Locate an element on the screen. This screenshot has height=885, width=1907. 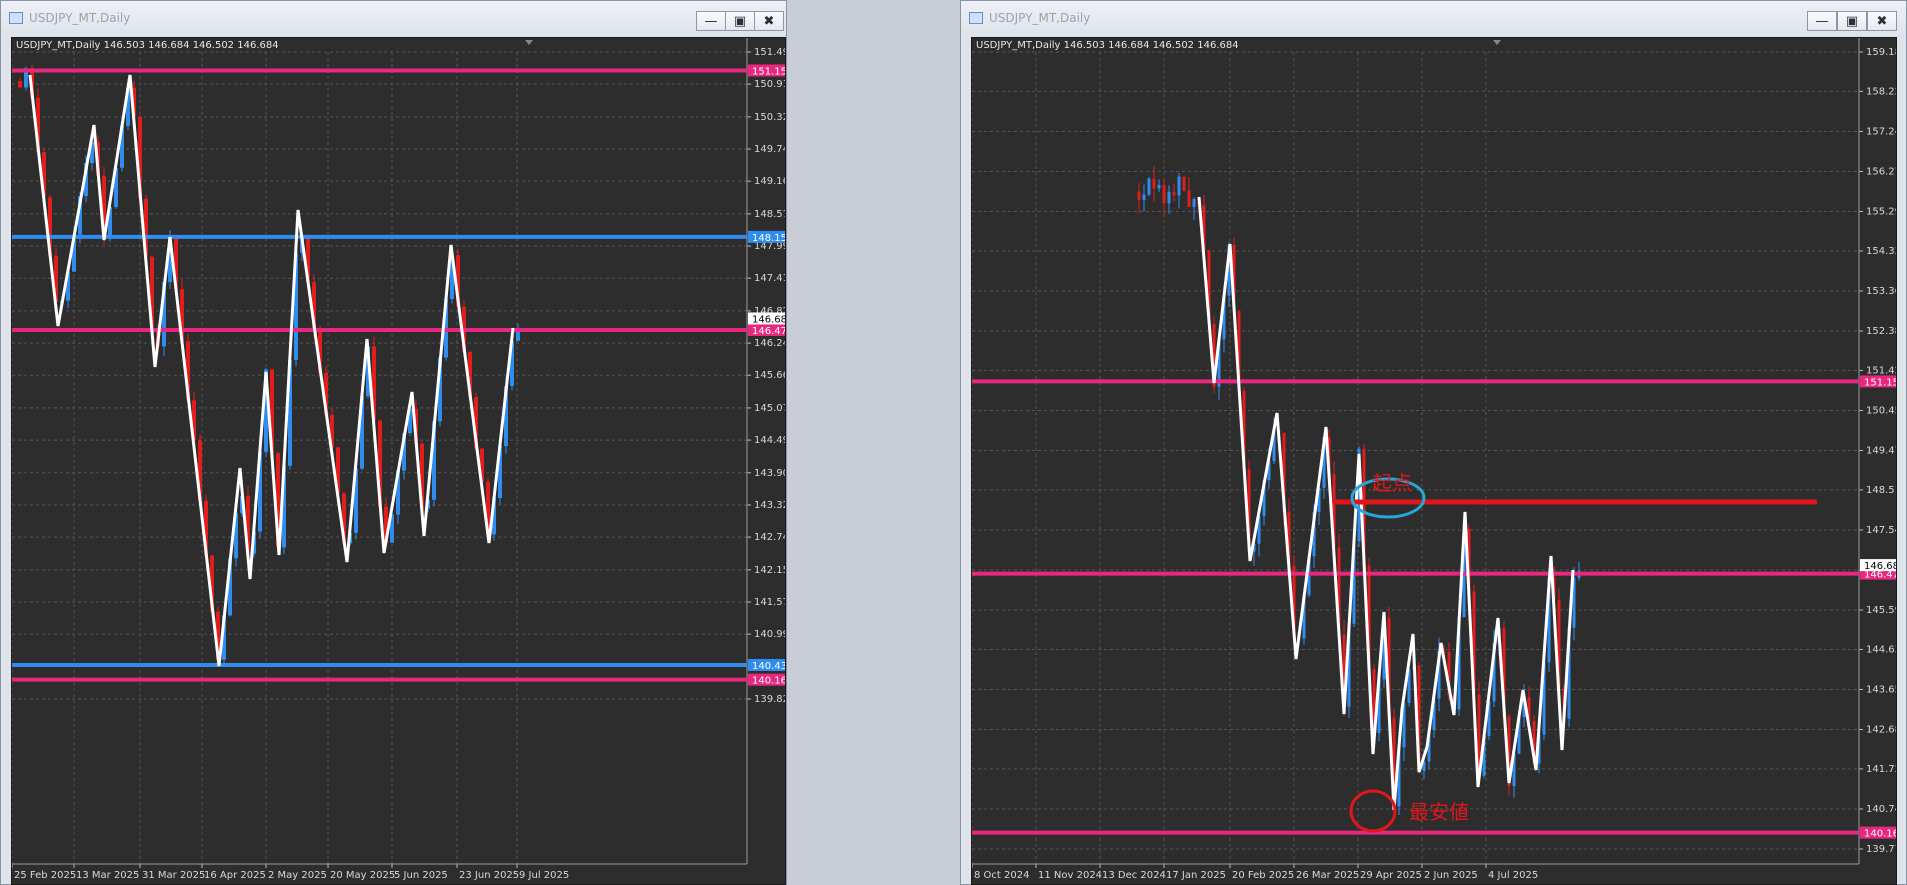
price-level-tag-label: 146.476 is located at coordinates (769, 331).